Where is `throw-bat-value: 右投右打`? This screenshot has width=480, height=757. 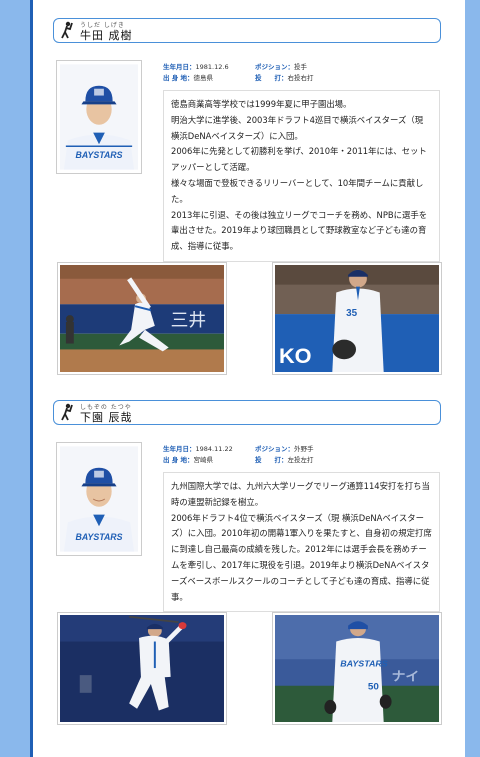
throw-bat-value: 右投右打 is located at coordinates (300, 78).